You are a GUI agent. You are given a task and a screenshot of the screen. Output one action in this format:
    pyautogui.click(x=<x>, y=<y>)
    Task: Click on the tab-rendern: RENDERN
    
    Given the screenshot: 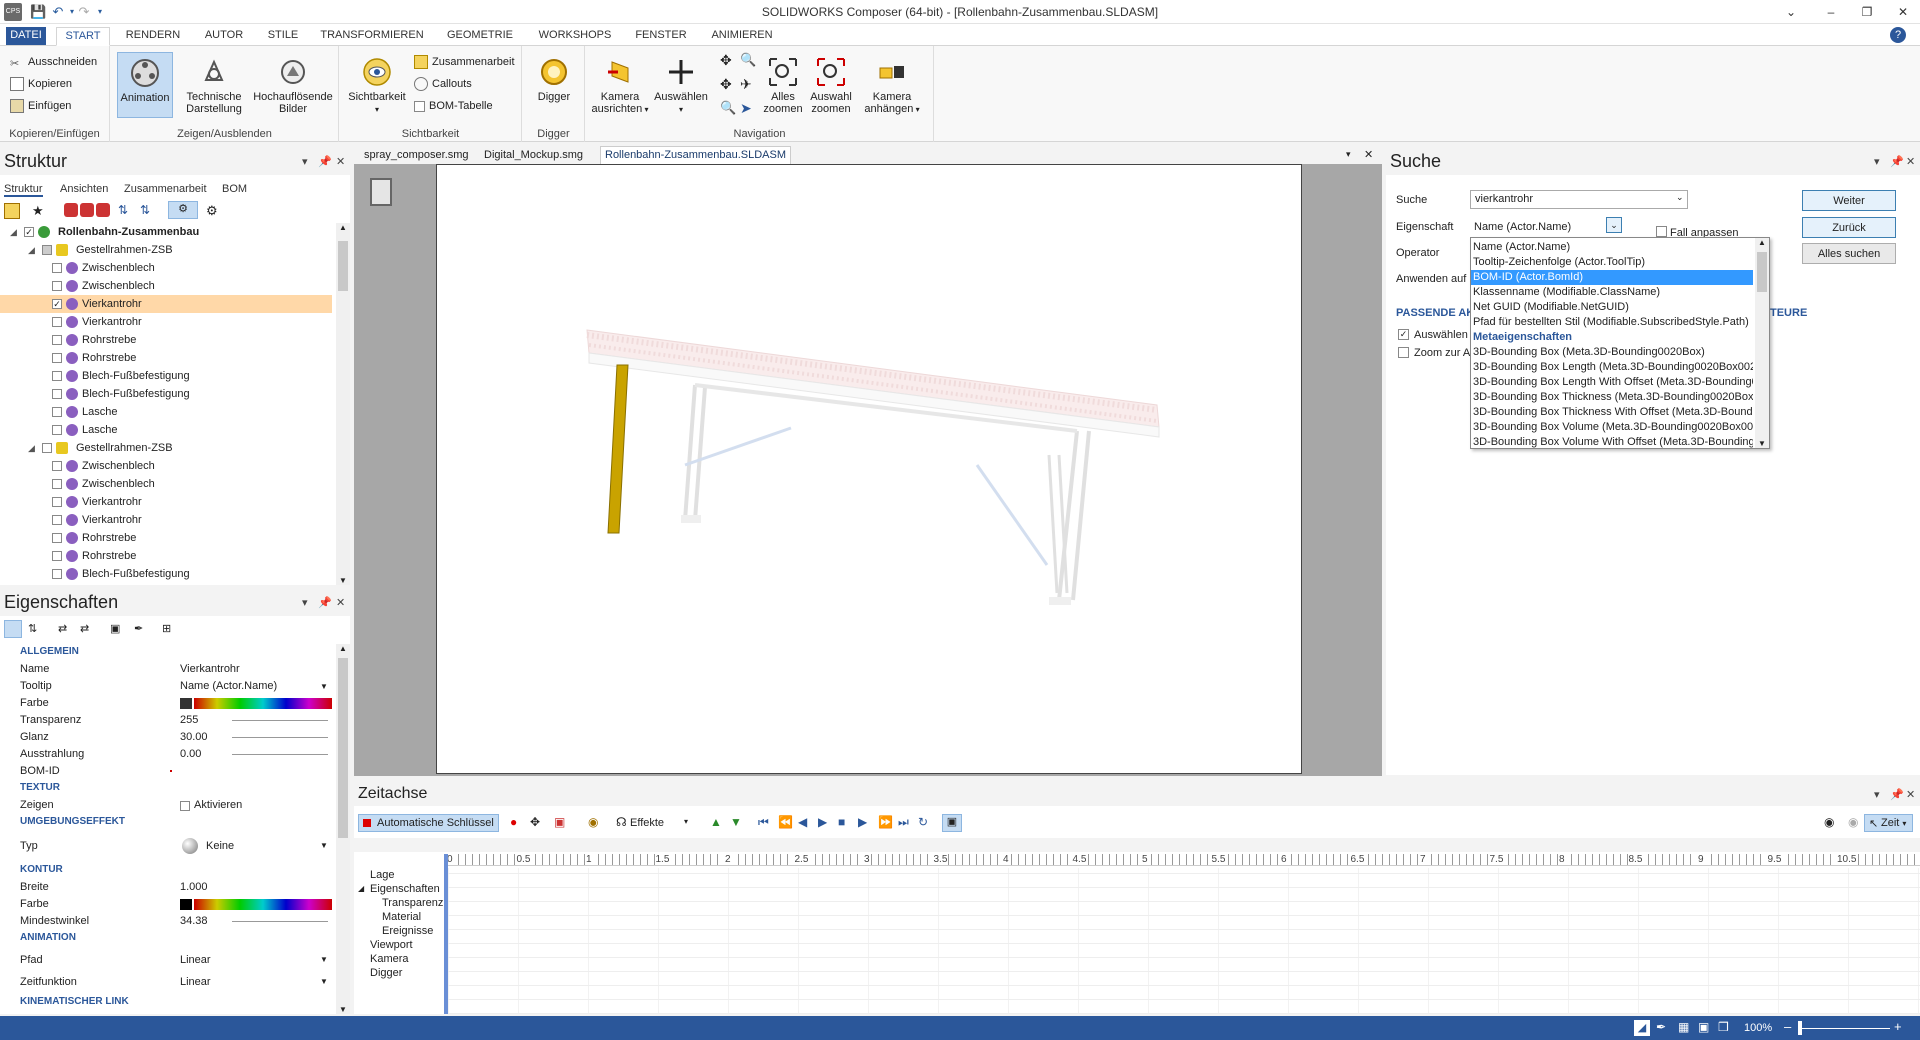 What is the action you would take?
    pyautogui.click(x=153, y=36)
    